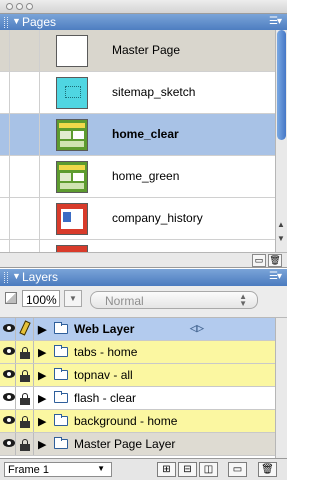 The image size is (320, 480). Describe the element at coordinates (143, 260) in the screenshot. I see `pages-toolbar: ▭ 🗑` at that location.